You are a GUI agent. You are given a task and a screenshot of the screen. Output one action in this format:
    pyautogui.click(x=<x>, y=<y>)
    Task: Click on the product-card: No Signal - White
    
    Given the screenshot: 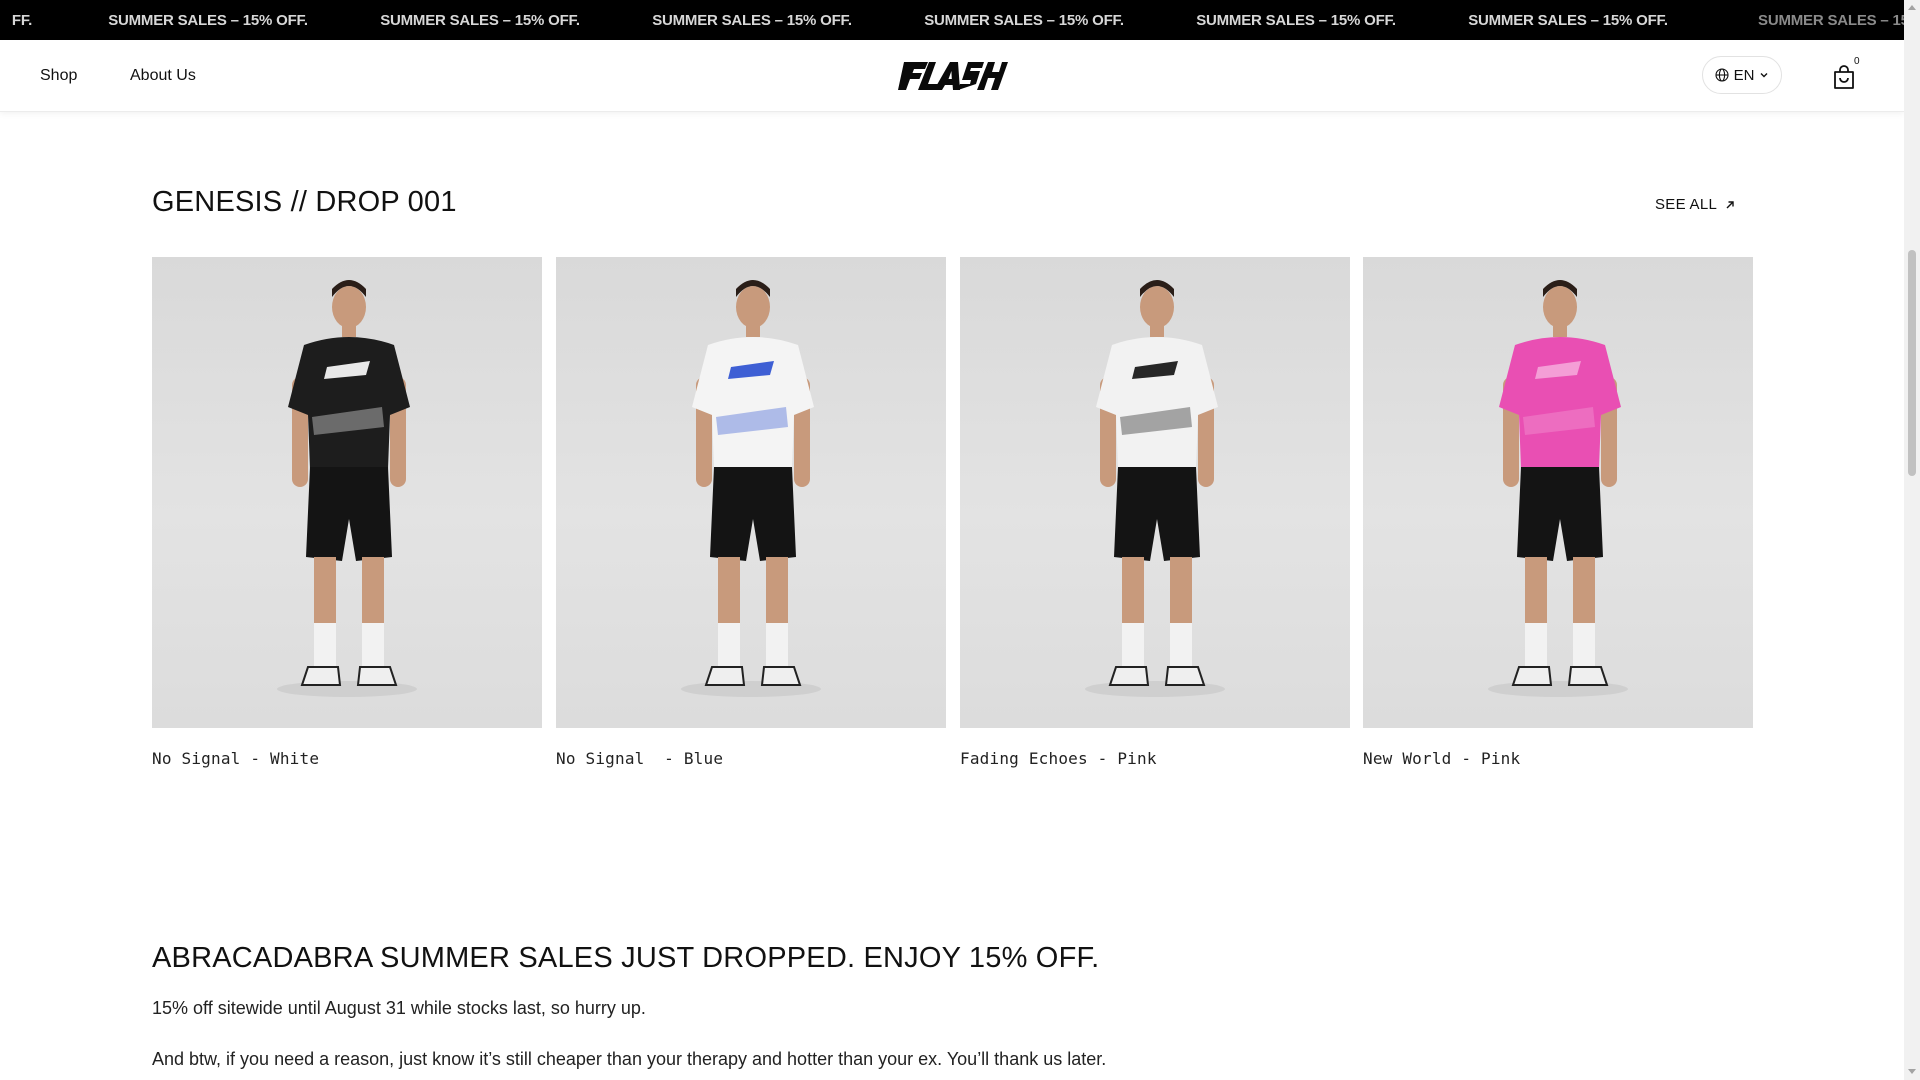 What is the action you would take?
    pyautogui.click(x=347, y=512)
    